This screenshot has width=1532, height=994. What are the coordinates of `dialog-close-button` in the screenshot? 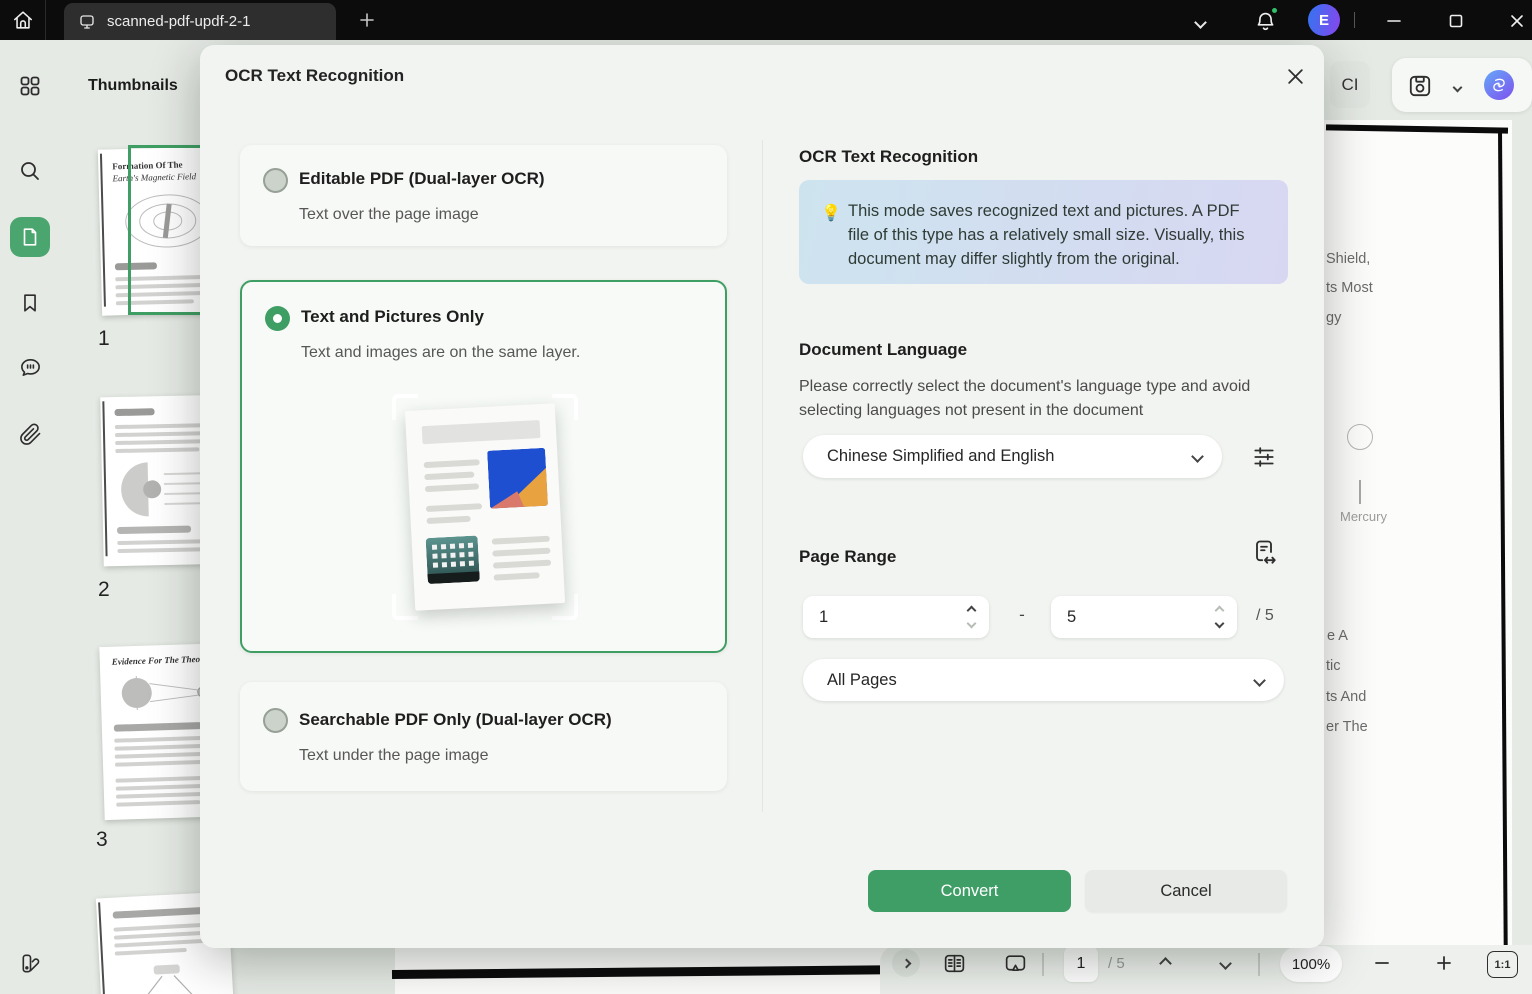 It's located at (1295, 76).